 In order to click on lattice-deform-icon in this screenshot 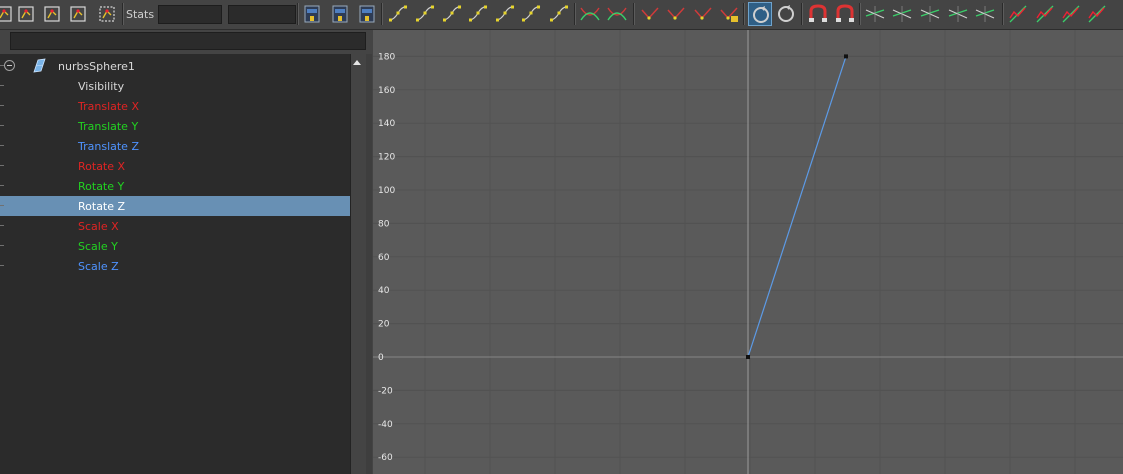, I will do `click(78, 14)`.